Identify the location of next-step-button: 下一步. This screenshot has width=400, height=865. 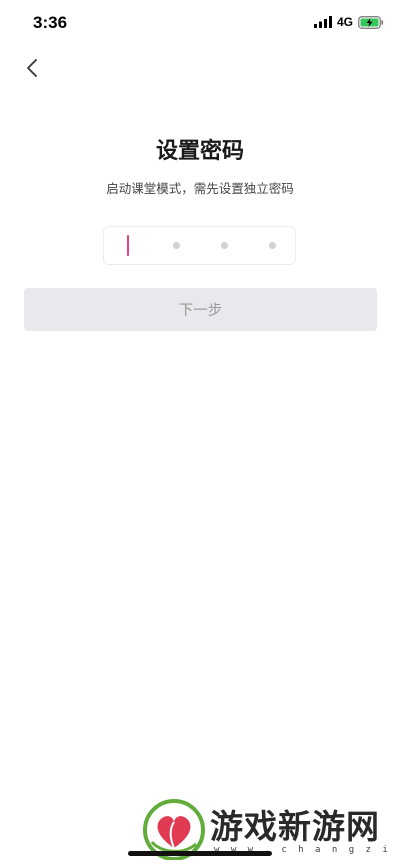
(200, 309).